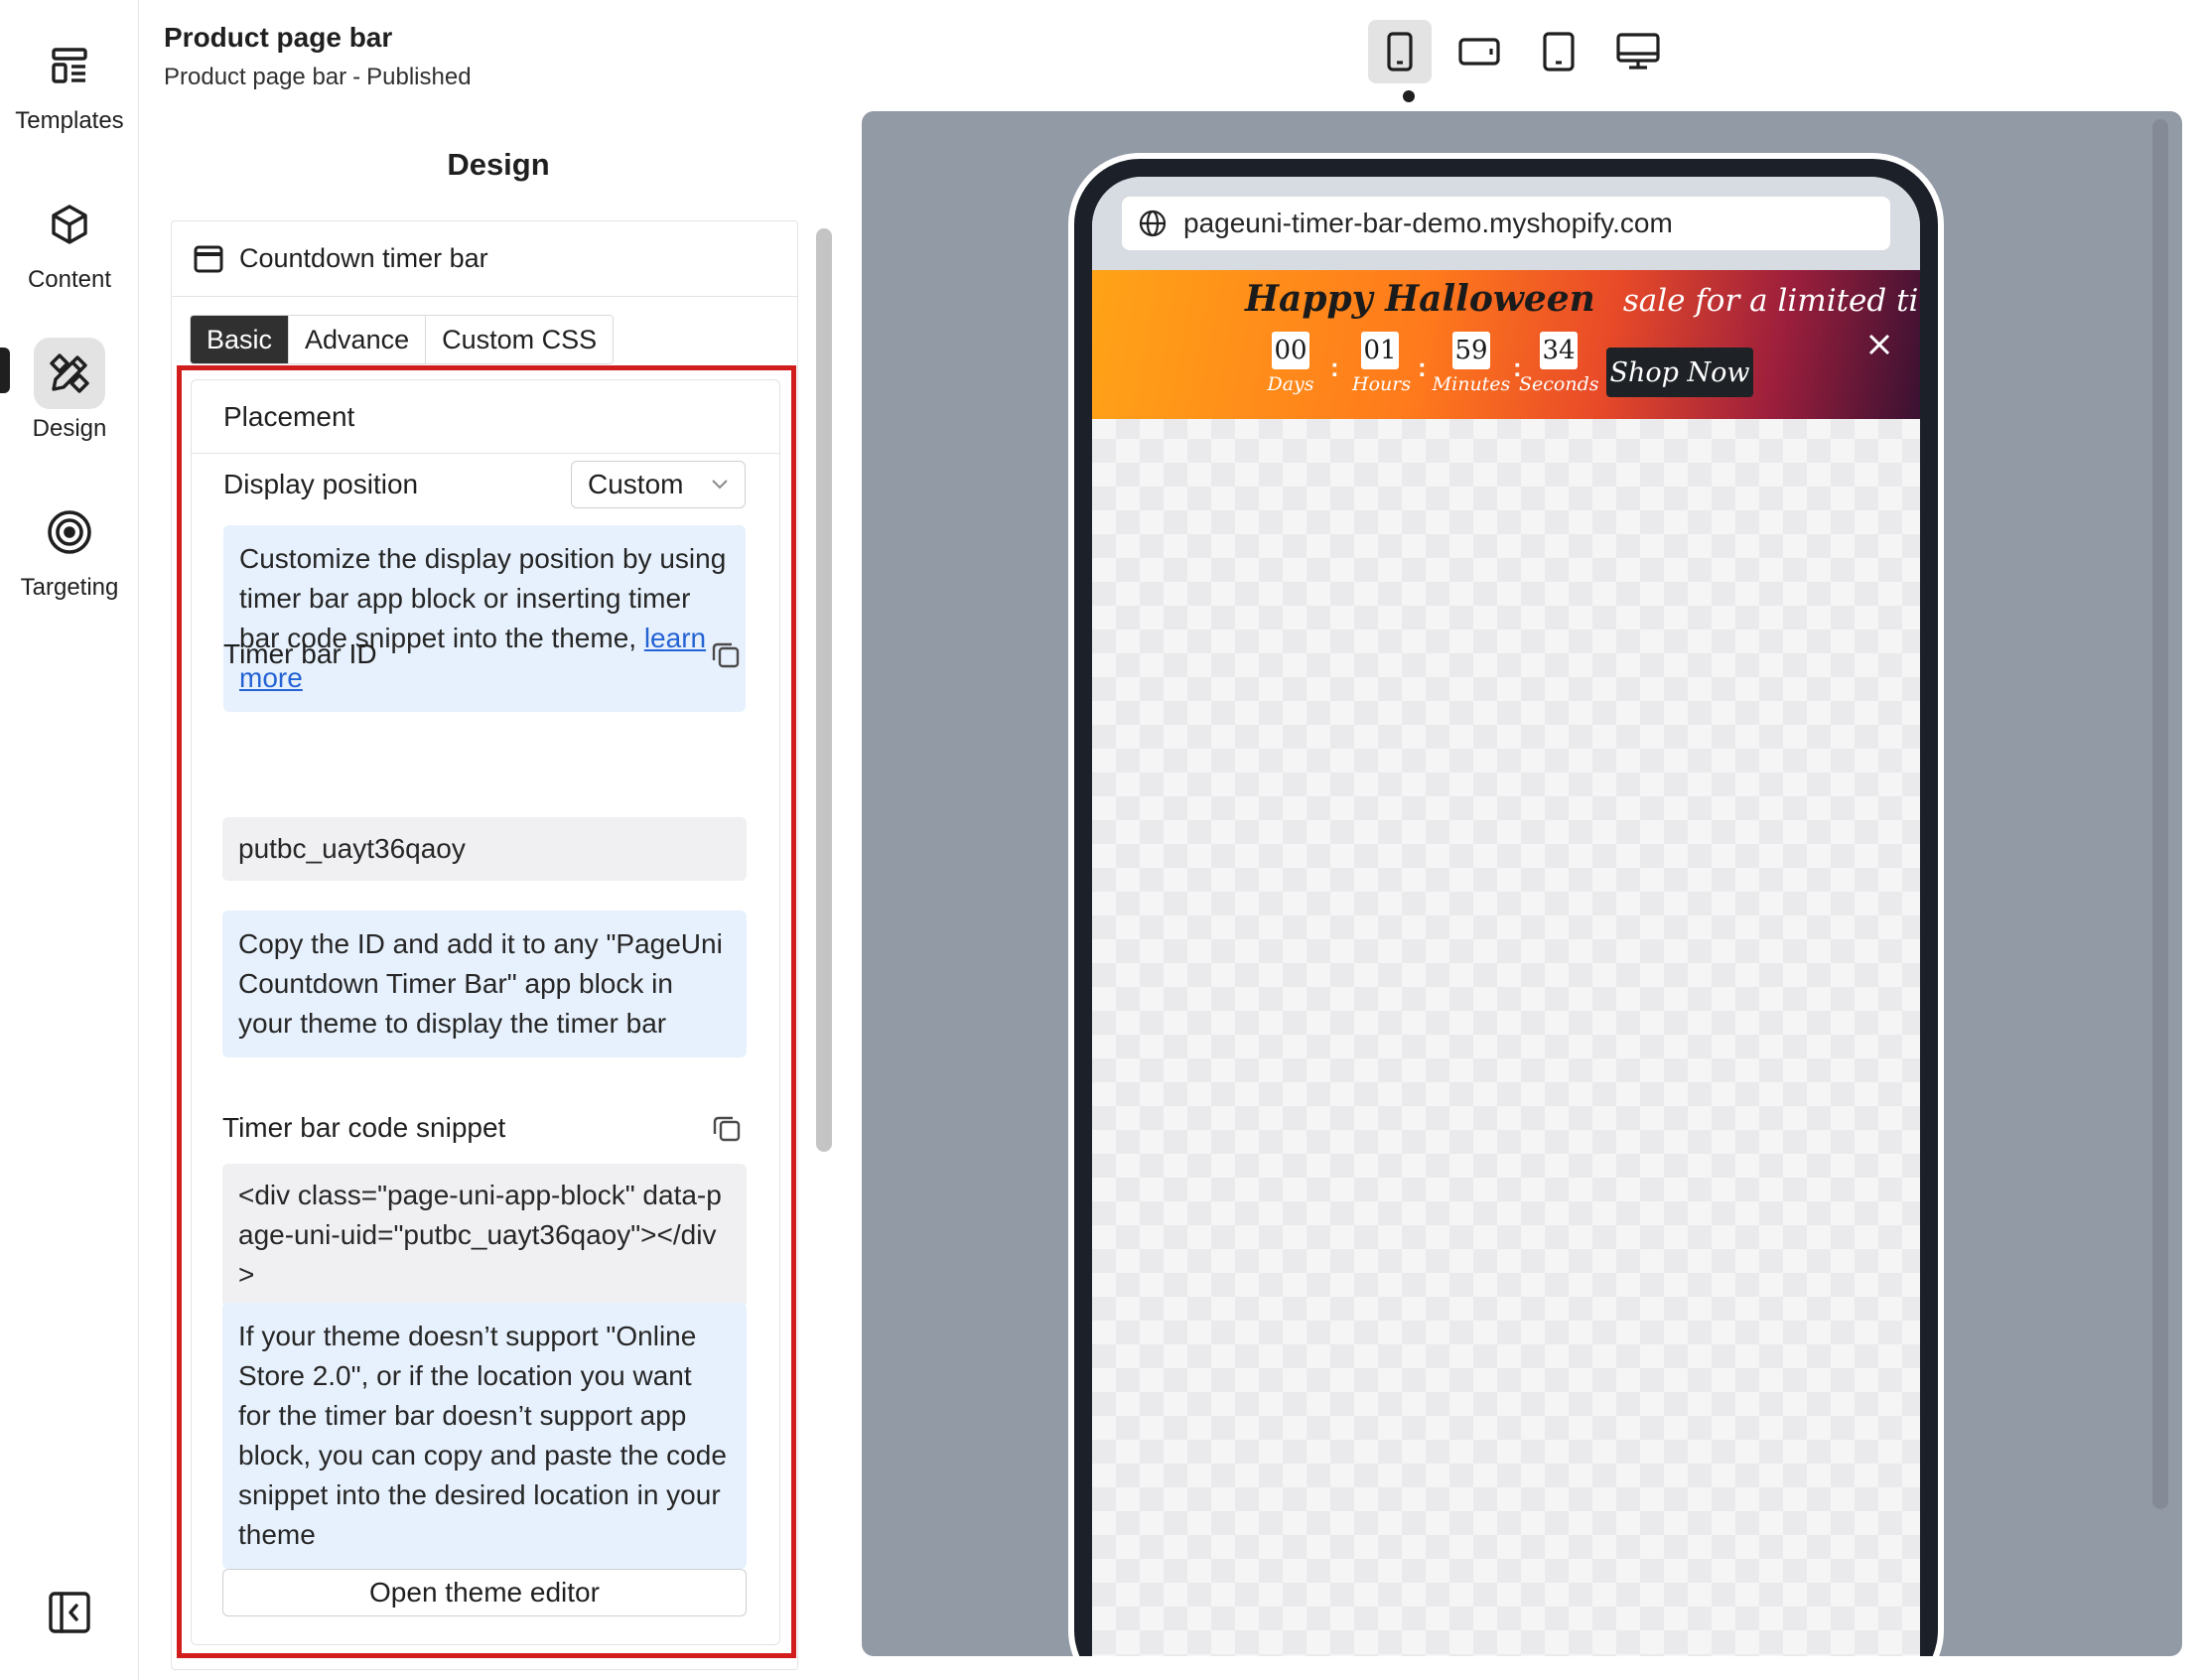 This screenshot has width=2202, height=1680. What do you see at coordinates (364, 1127) in the screenshot?
I see `snippet-label: Timer bar code snippet` at bounding box center [364, 1127].